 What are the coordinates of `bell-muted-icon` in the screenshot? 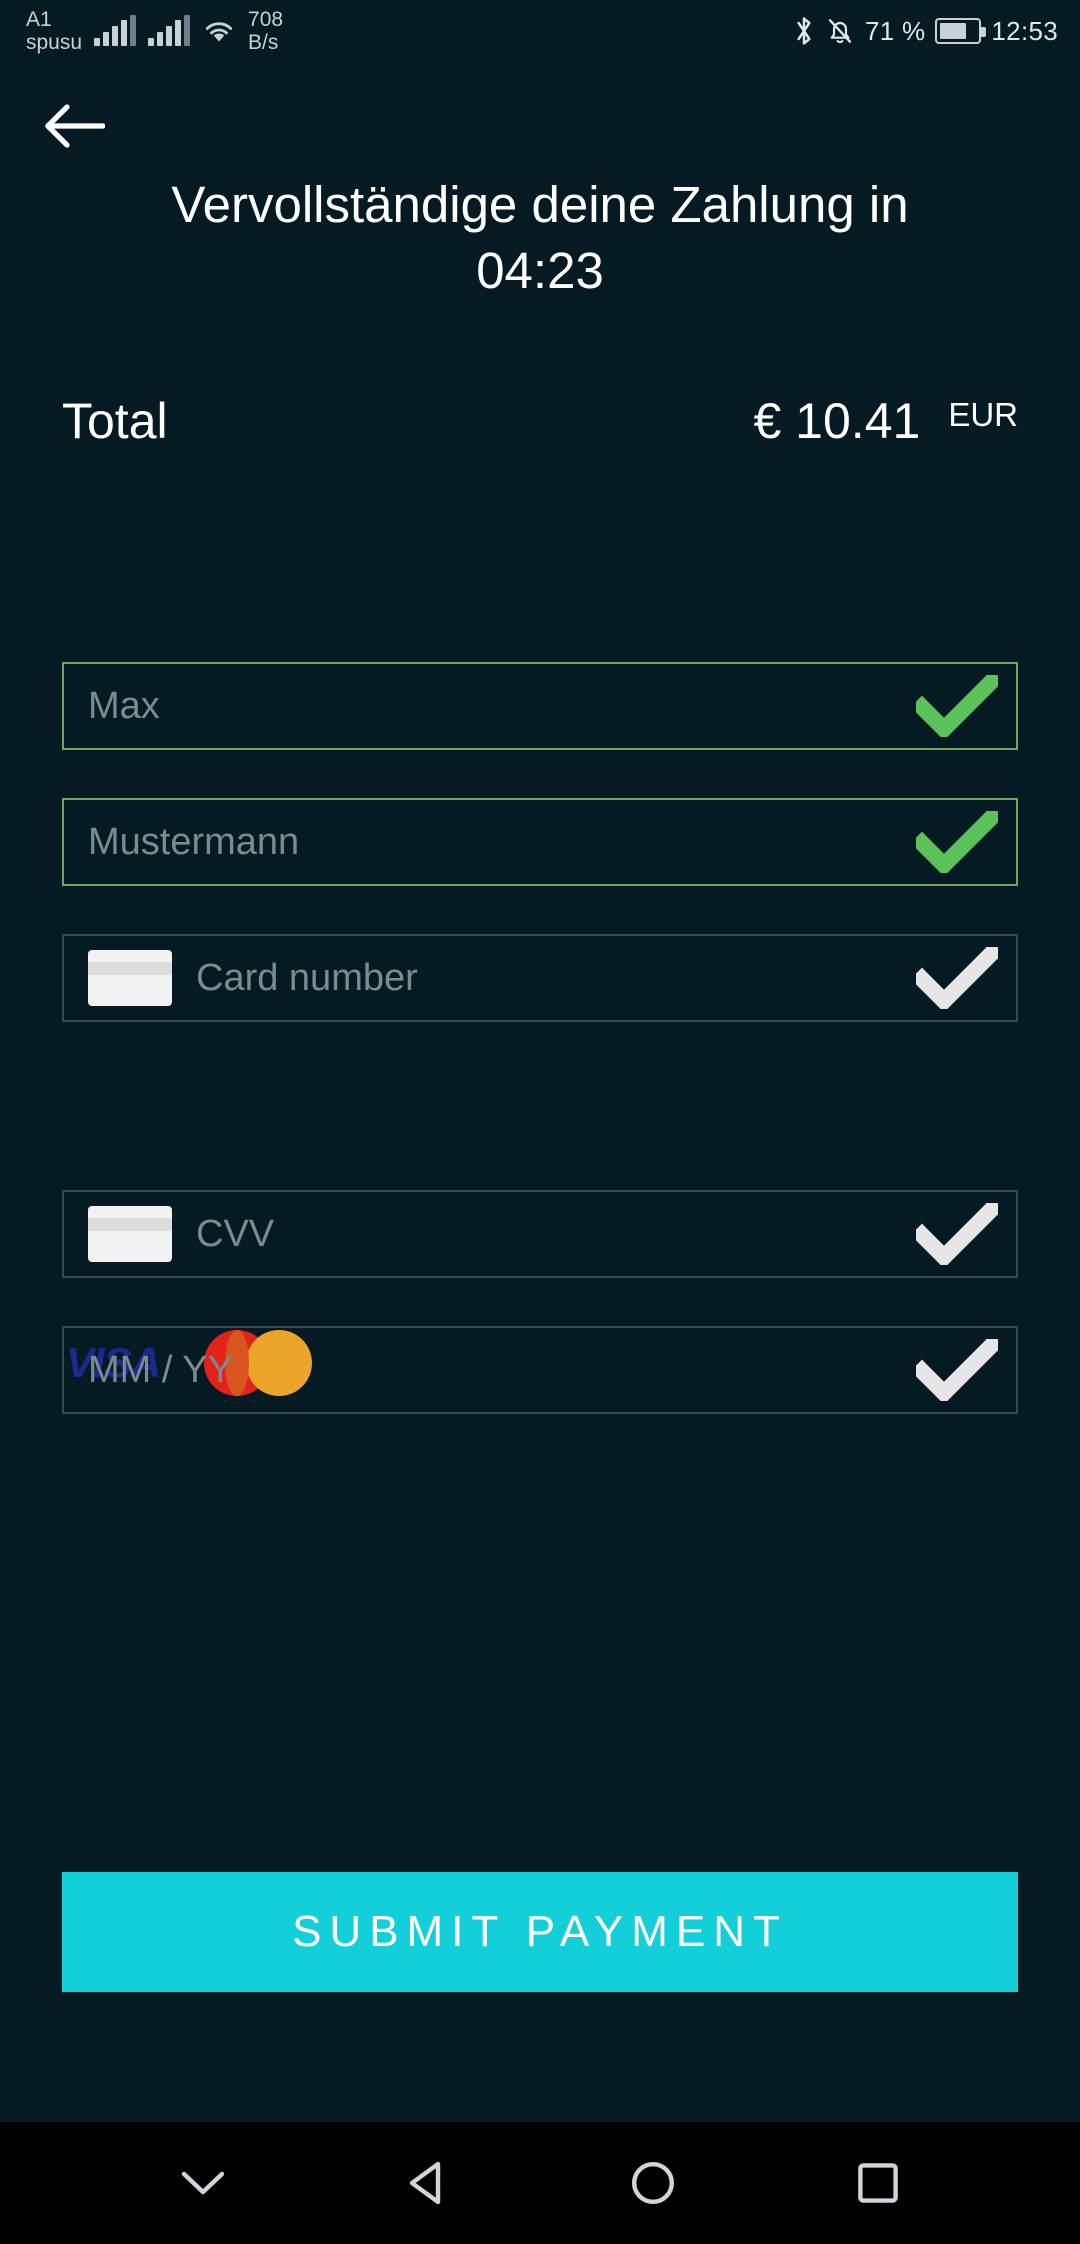 It's located at (840, 31).